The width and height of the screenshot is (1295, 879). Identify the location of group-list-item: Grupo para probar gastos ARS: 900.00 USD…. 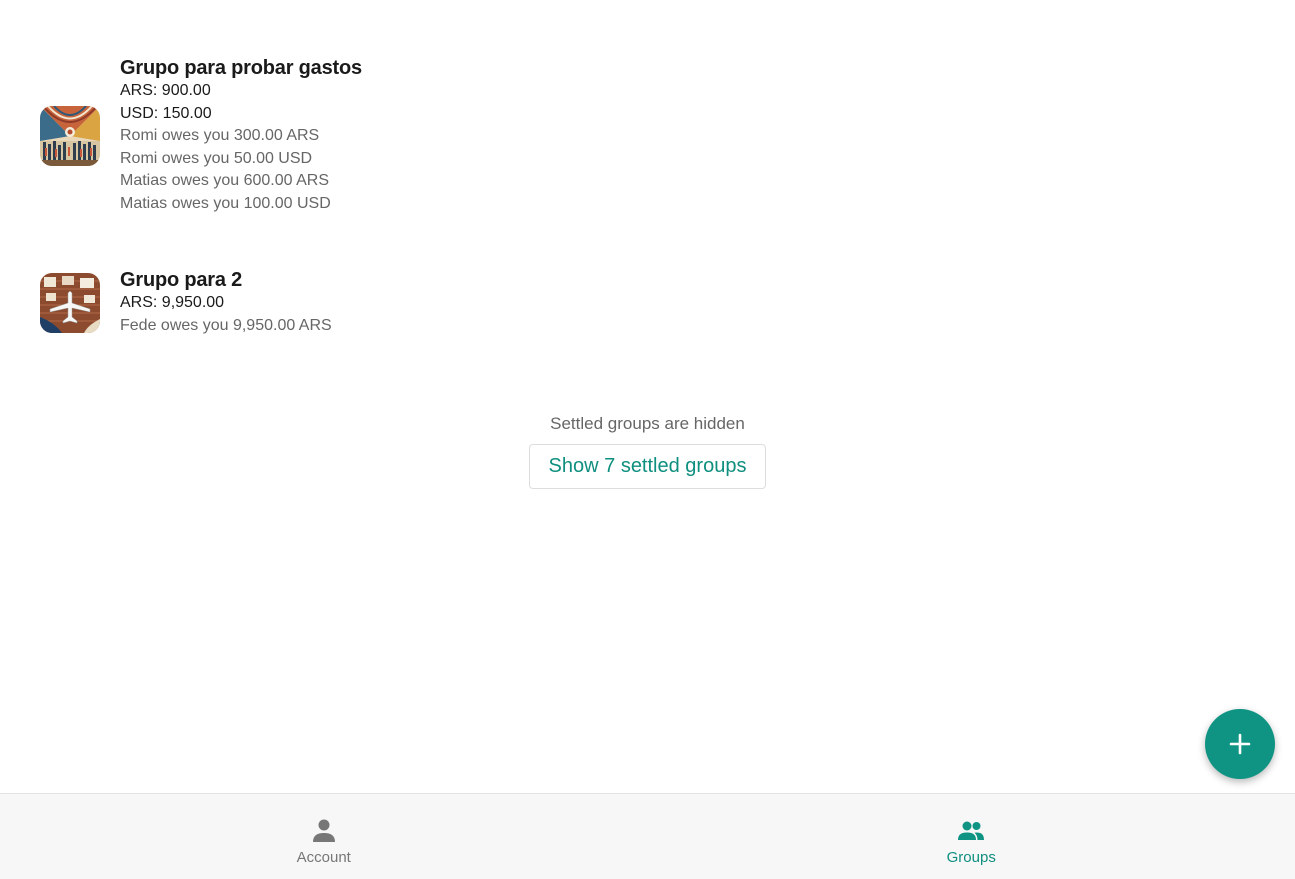
(201, 135).